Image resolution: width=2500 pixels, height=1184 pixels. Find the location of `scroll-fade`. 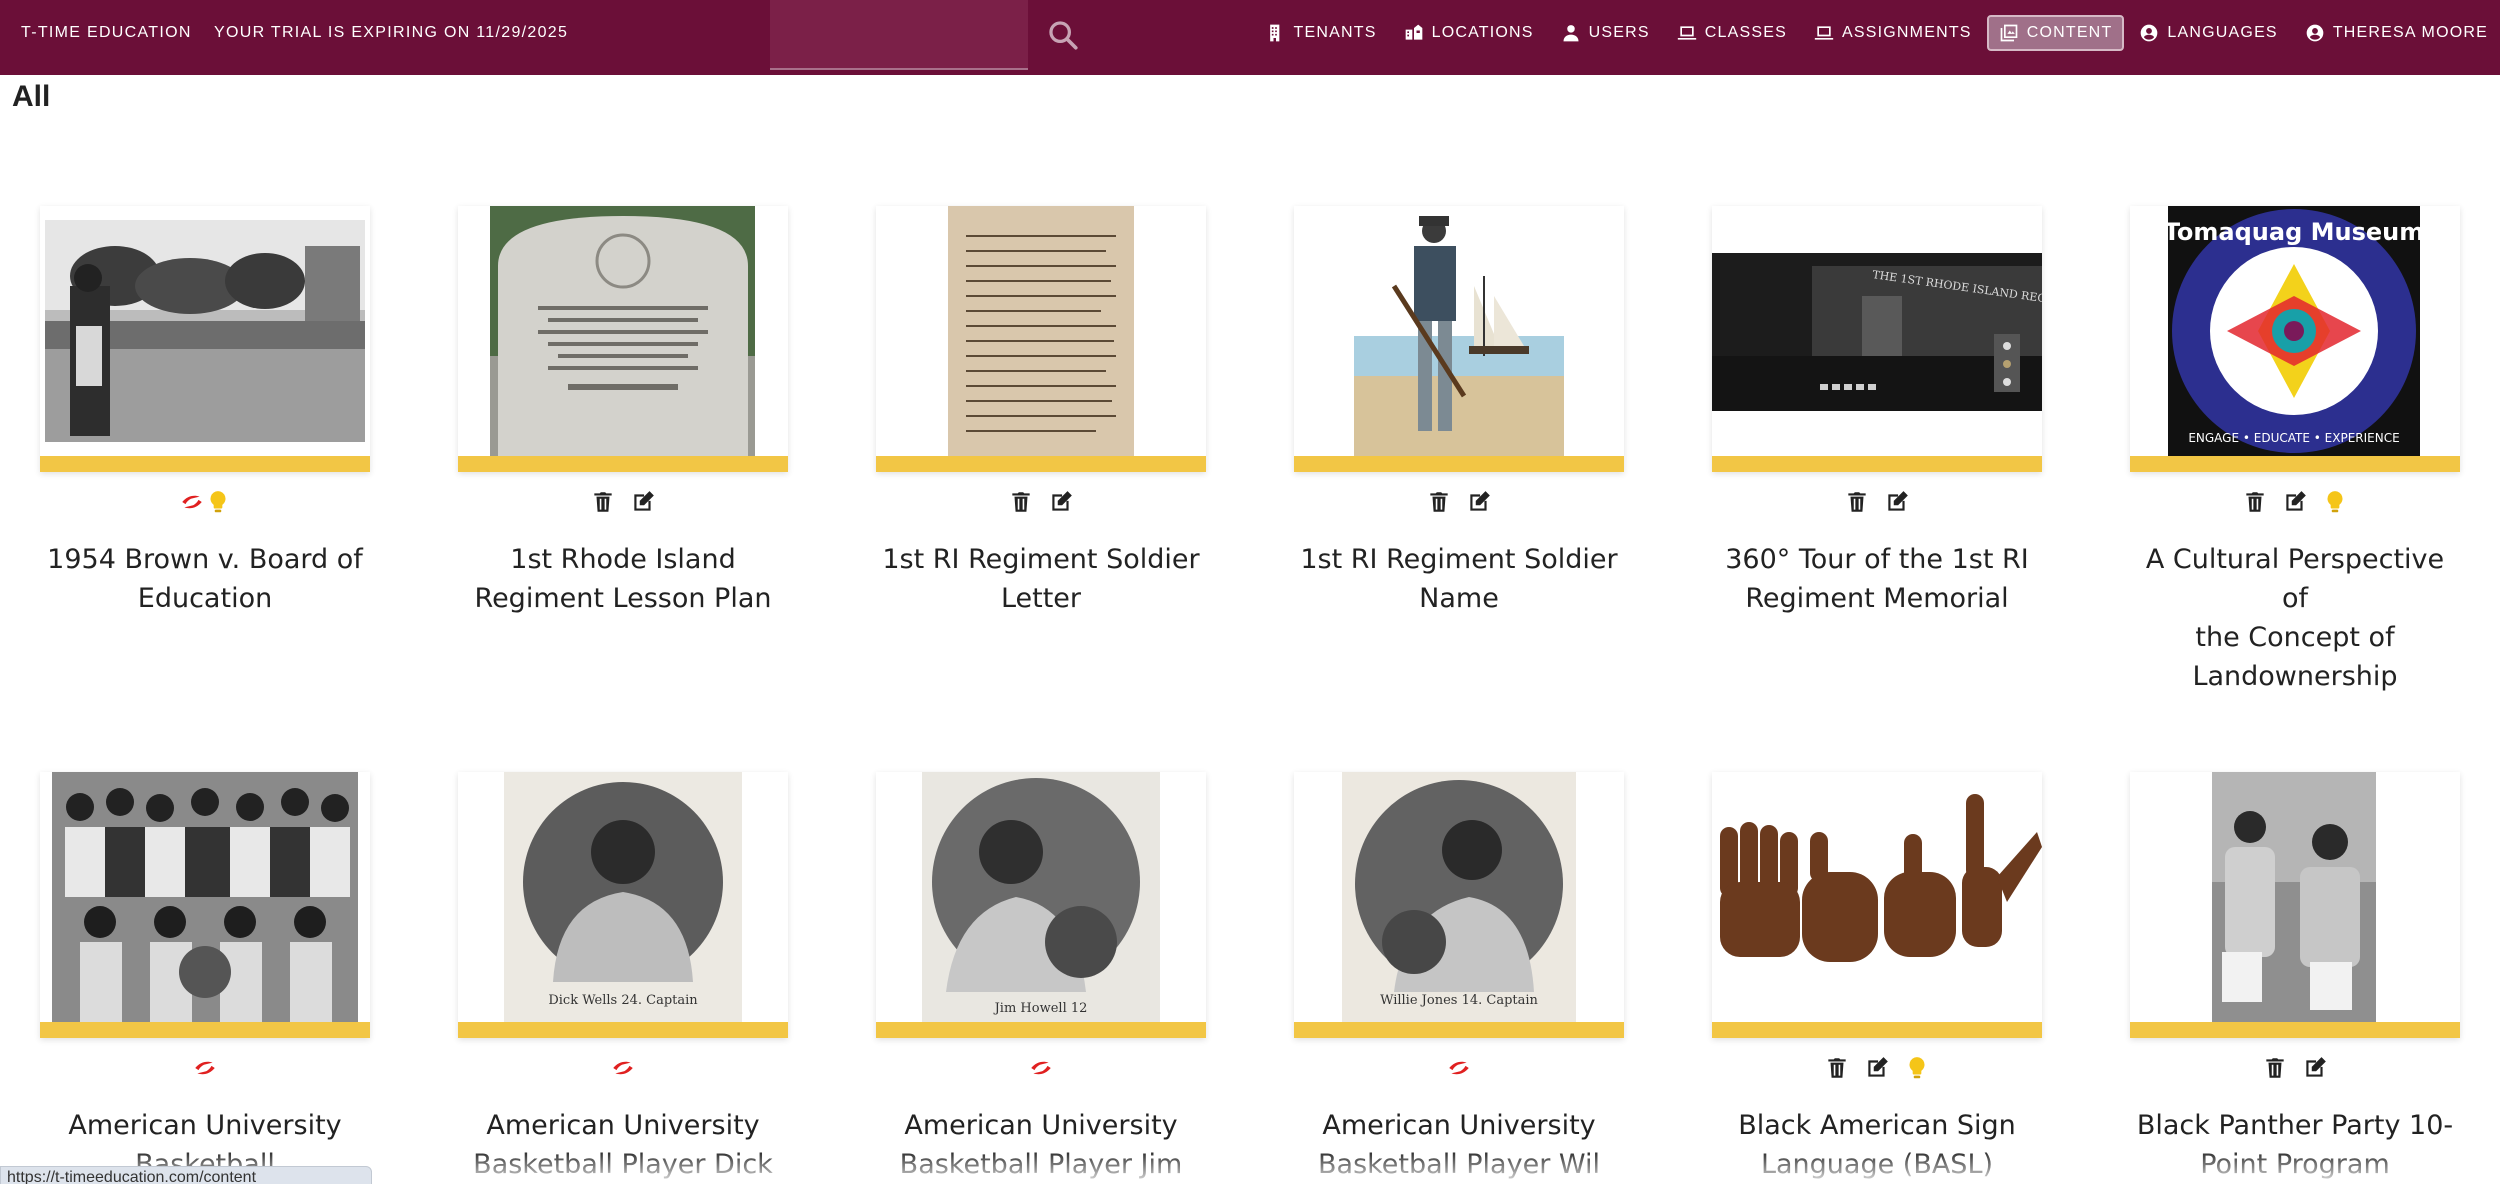

scroll-fade is located at coordinates (1250, 1167).